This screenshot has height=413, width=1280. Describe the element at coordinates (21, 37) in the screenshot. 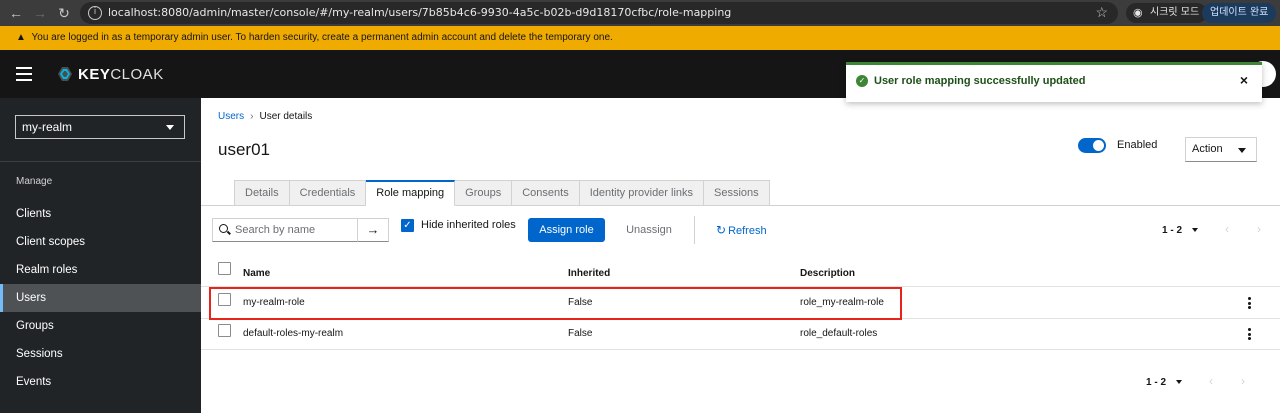

I see `warning-icon: ▲` at that location.